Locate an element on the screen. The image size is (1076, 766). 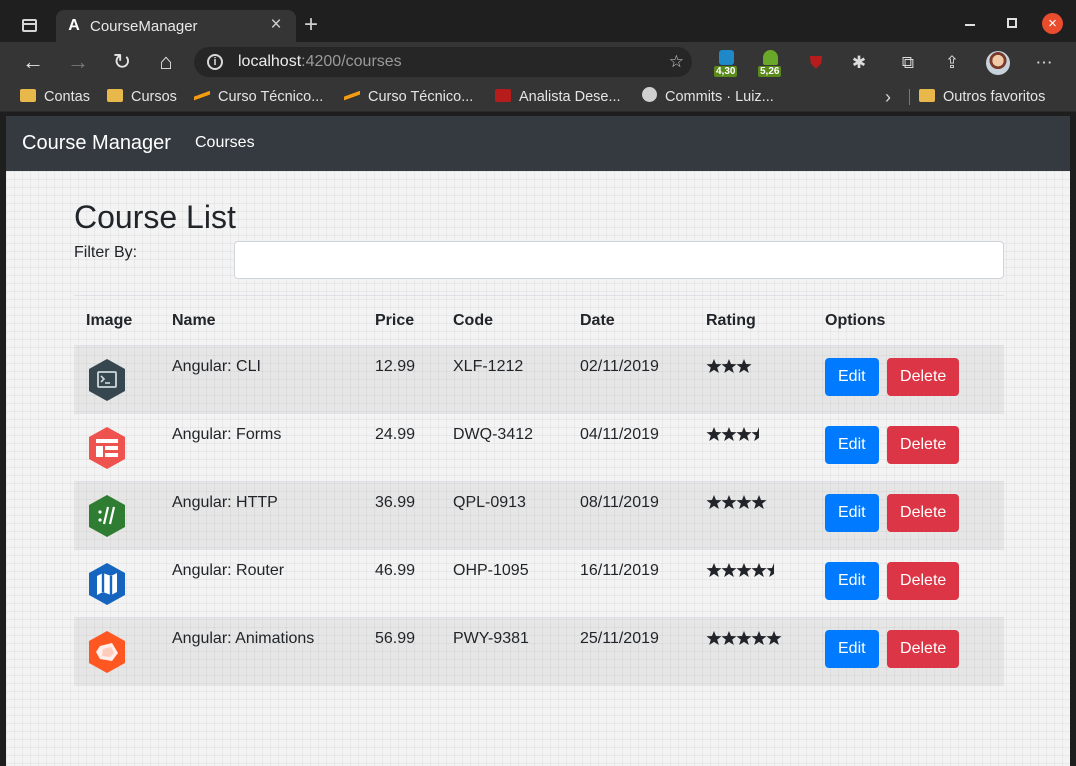
header-options: Options is located at coordinates (908, 320).